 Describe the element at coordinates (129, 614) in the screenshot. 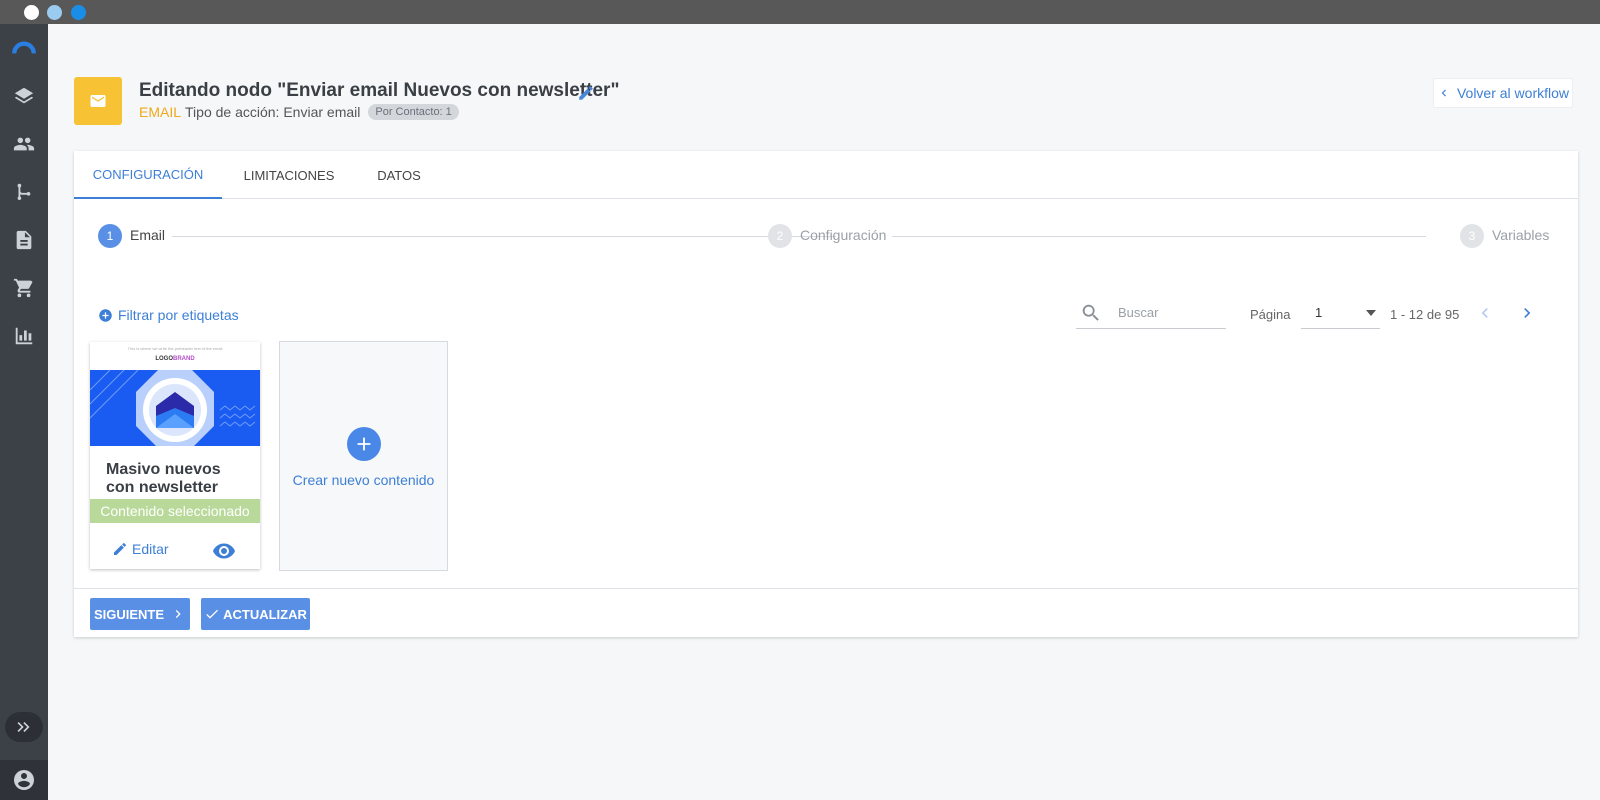

I see `next-button-label: SIGUIENTE` at that location.